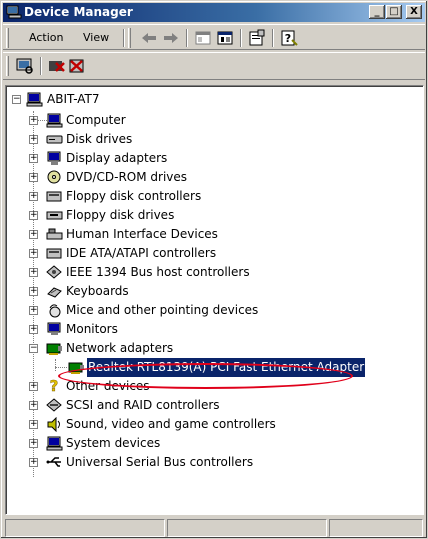  I want to click on tree-item-label: Display adapters, so click(117, 158).